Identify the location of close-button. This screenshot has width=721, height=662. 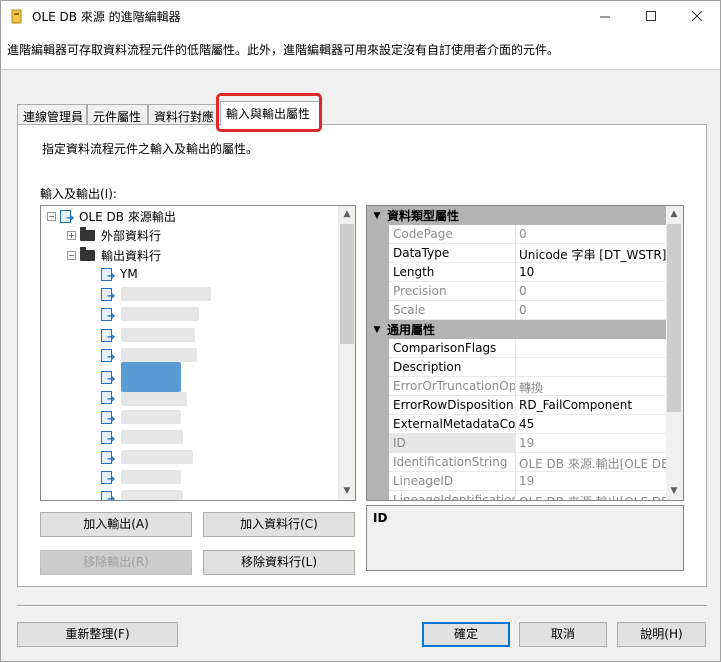
(697, 16).